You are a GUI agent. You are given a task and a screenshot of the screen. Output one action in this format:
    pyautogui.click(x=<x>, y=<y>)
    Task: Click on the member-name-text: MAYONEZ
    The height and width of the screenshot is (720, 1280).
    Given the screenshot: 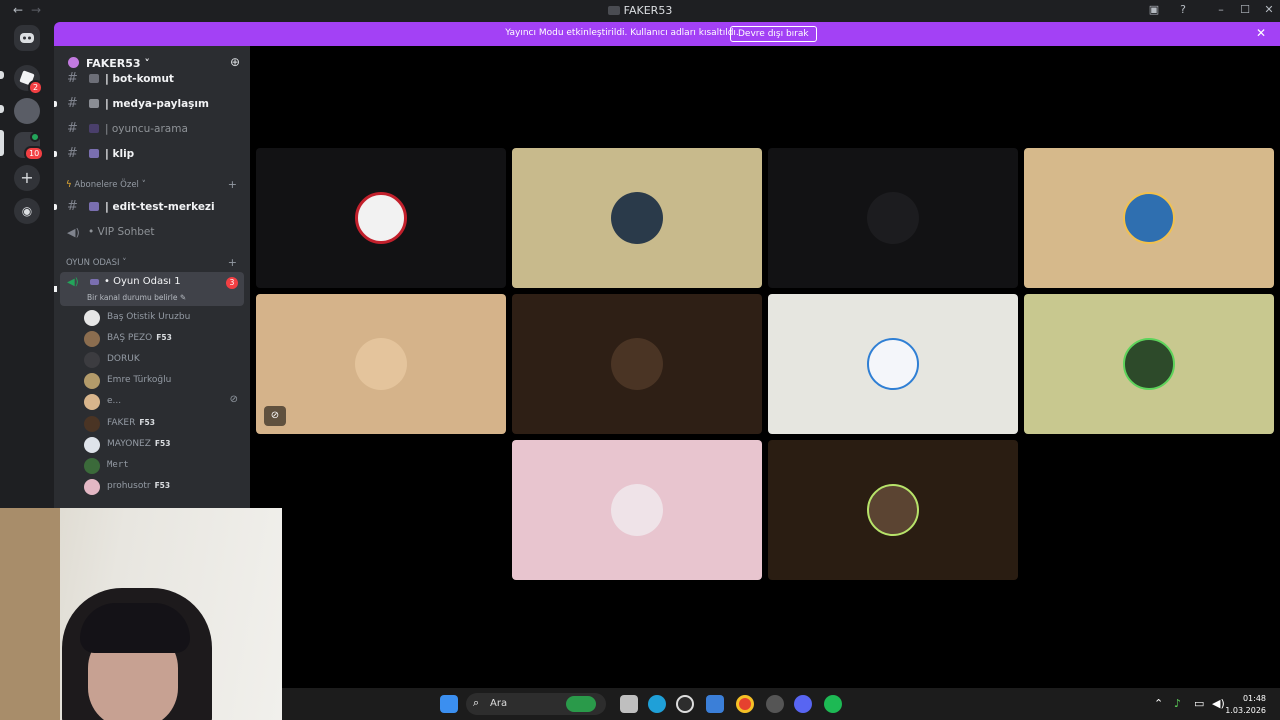 What is the action you would take?
    pyautogui.click(x=129, y=444)
    